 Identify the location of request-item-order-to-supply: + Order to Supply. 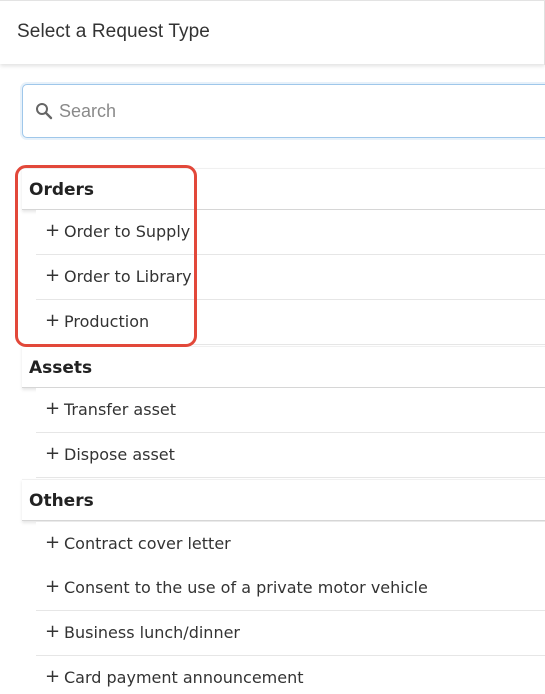
(290, 232).